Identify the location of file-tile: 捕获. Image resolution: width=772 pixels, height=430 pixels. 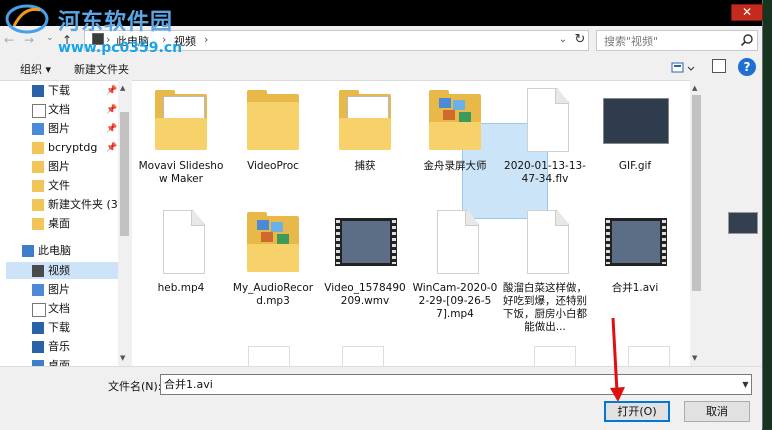
(365, 144).